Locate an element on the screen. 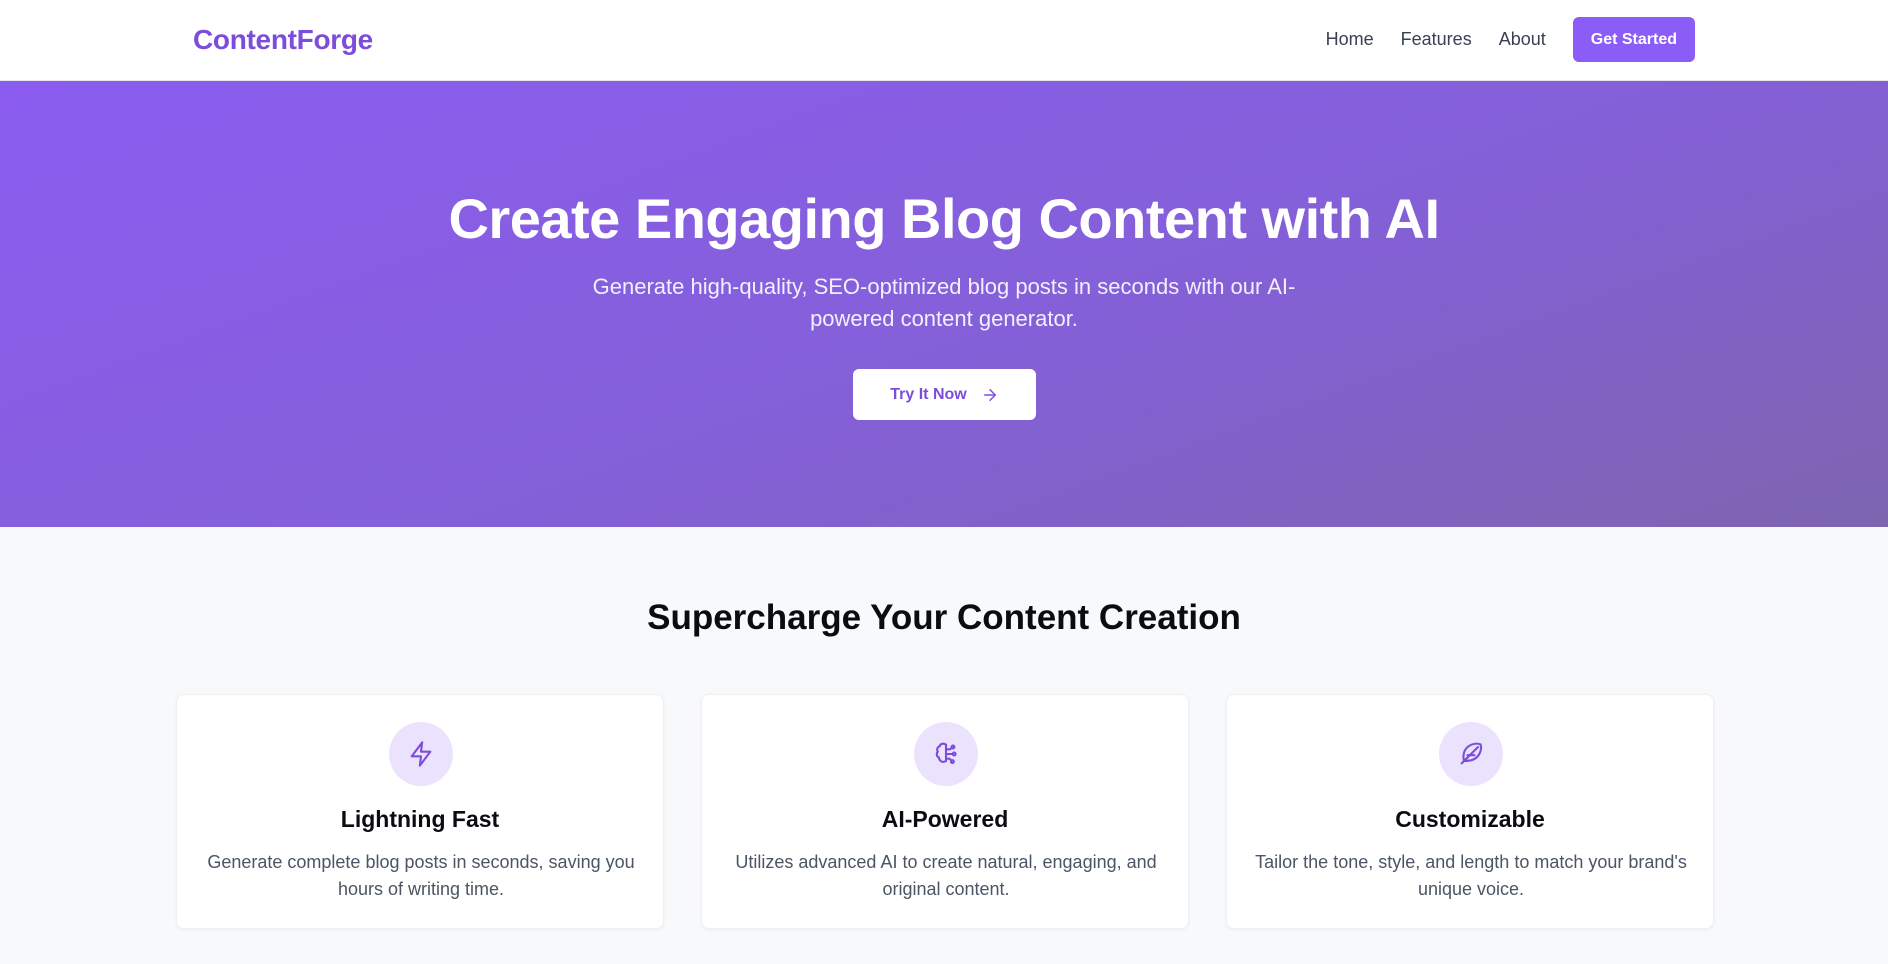  feature-title: Customizable is located at coordinates (1470, 819).